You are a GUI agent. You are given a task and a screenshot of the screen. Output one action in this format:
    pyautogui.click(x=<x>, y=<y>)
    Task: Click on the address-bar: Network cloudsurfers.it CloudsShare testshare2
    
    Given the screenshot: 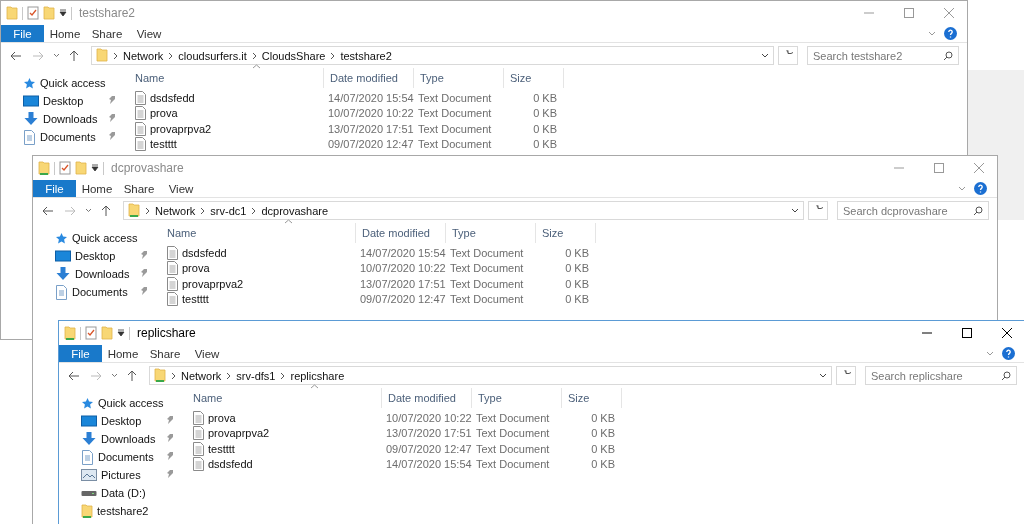 What is the action you would take?
    pyautogui.click(x=432, y=55)
    